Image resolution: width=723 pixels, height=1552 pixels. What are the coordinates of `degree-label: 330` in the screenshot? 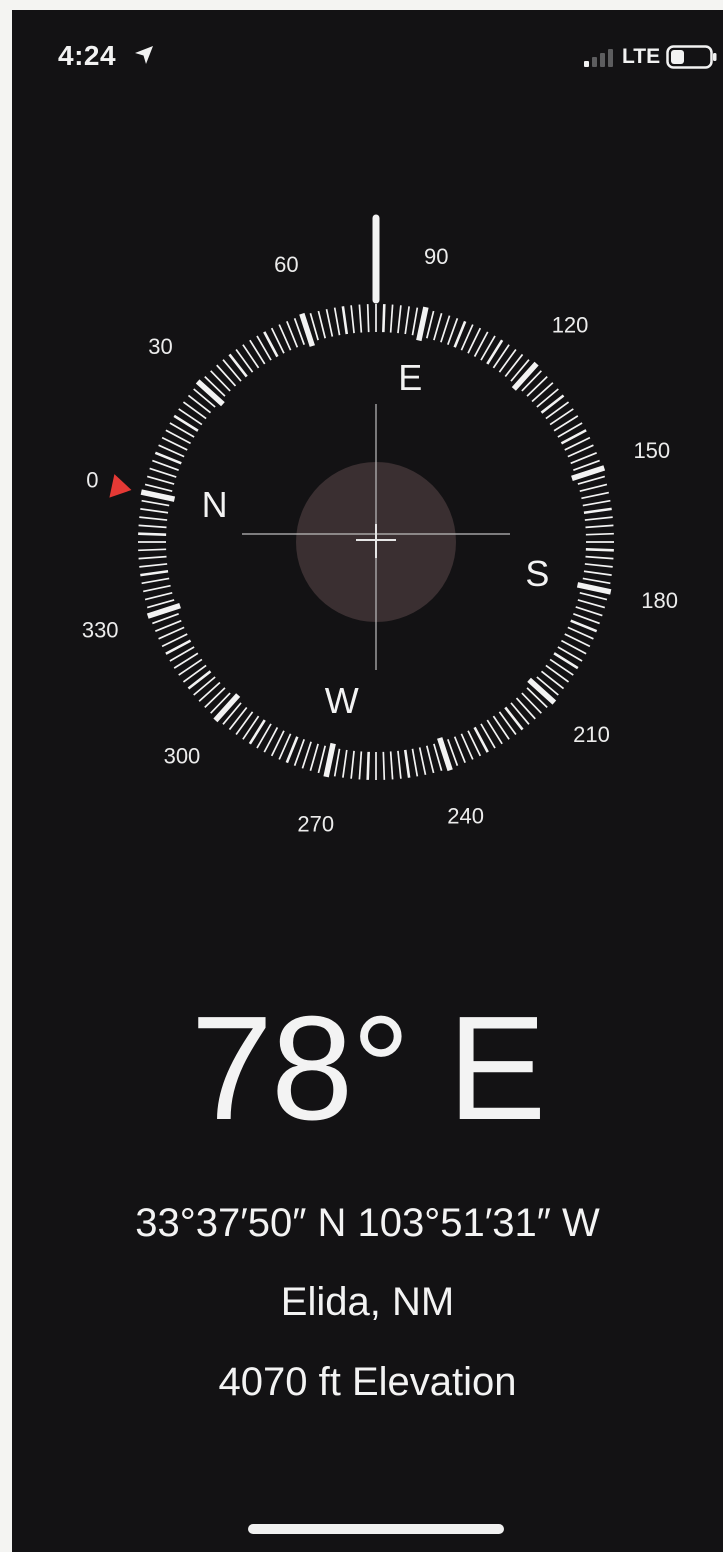 It's located at (100, 629).